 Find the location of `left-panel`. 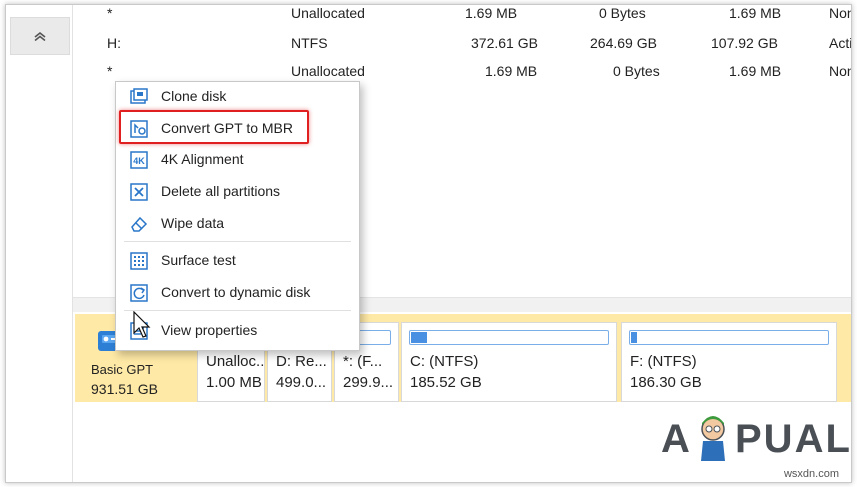

left-panel is located at coordinates (39, 243).